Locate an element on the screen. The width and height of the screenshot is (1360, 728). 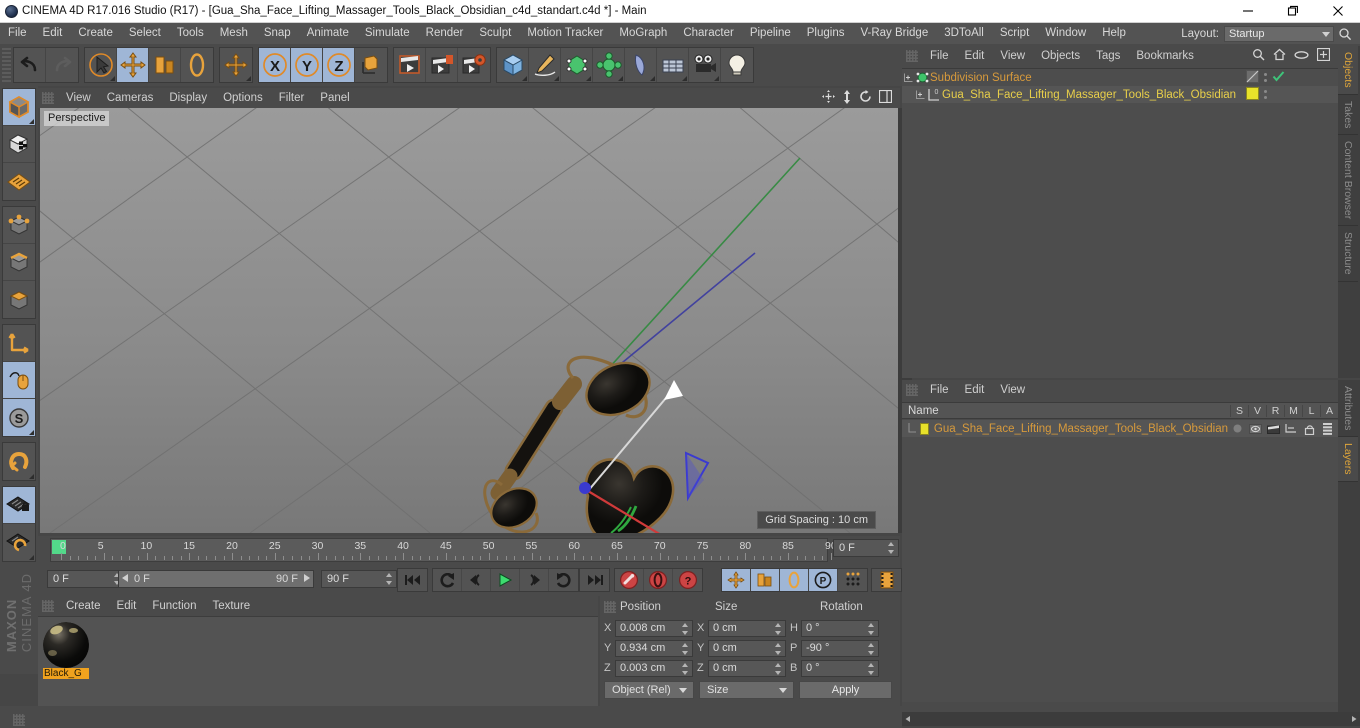
rotation-field: 0 ° is located at coordinates (840, 628).